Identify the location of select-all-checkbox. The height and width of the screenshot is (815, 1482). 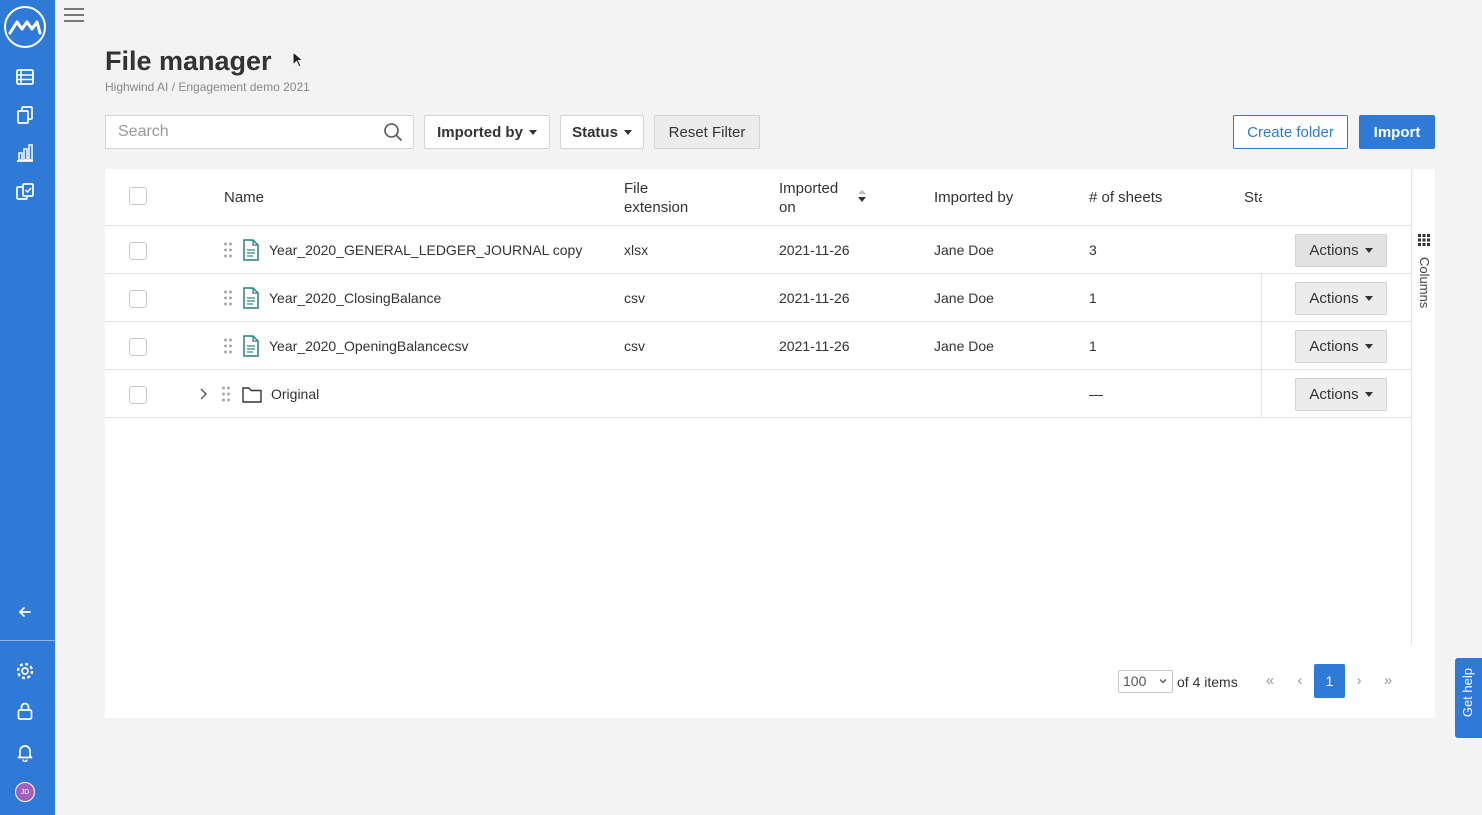
(138, 196).